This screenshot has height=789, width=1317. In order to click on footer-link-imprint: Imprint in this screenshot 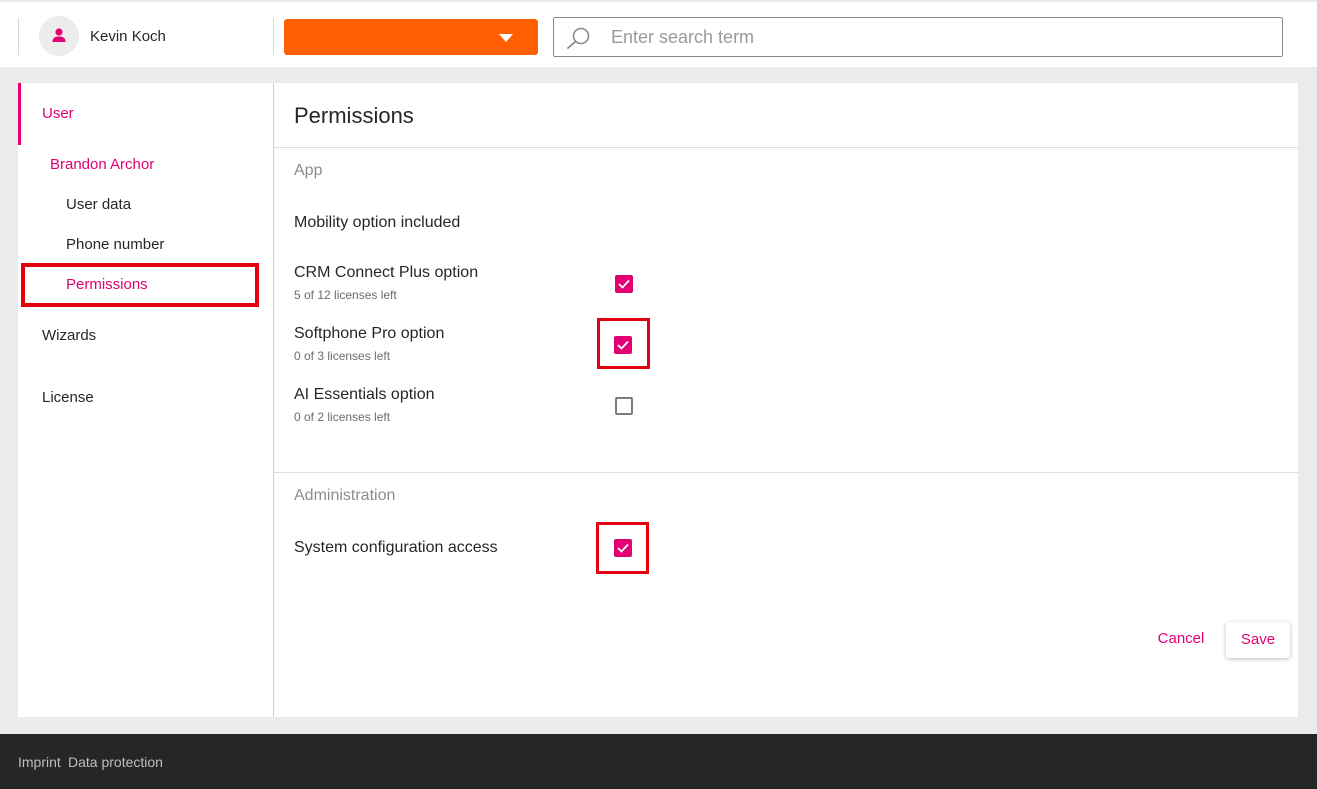, I will do `click(39, 762)`.